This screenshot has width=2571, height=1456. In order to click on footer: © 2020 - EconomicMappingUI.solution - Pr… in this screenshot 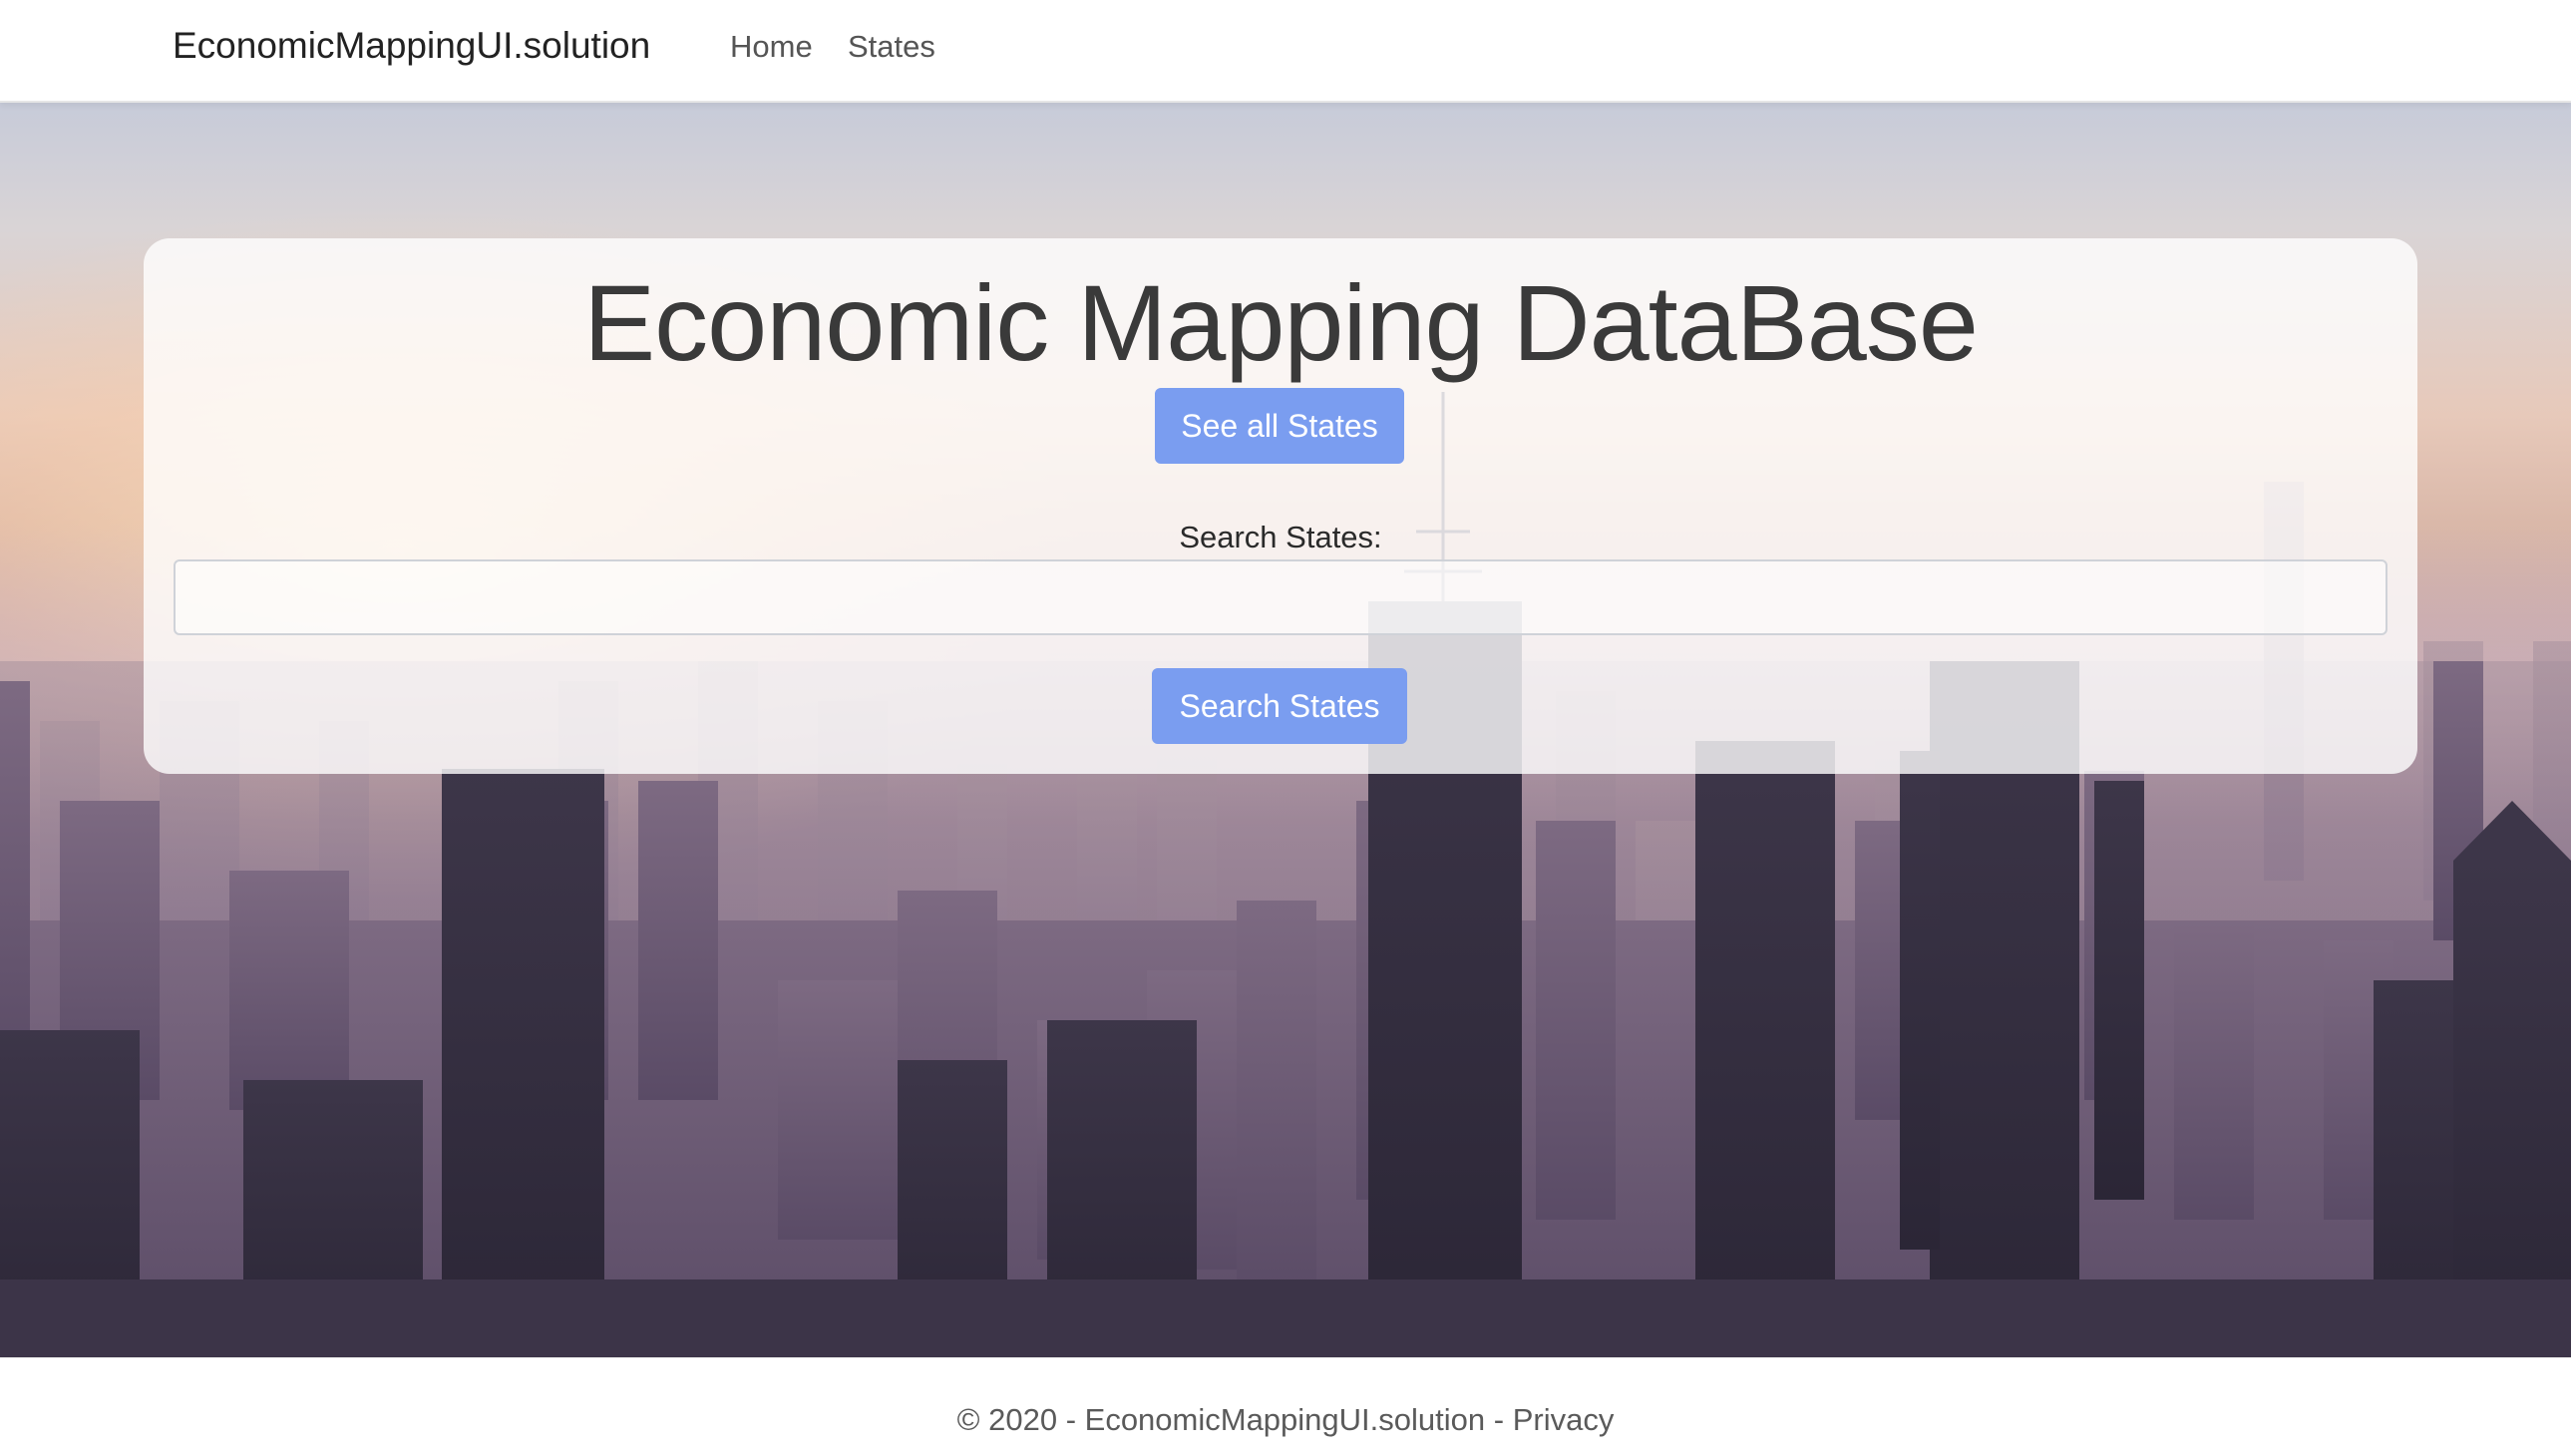, I will do `click(1285, 1406)`.